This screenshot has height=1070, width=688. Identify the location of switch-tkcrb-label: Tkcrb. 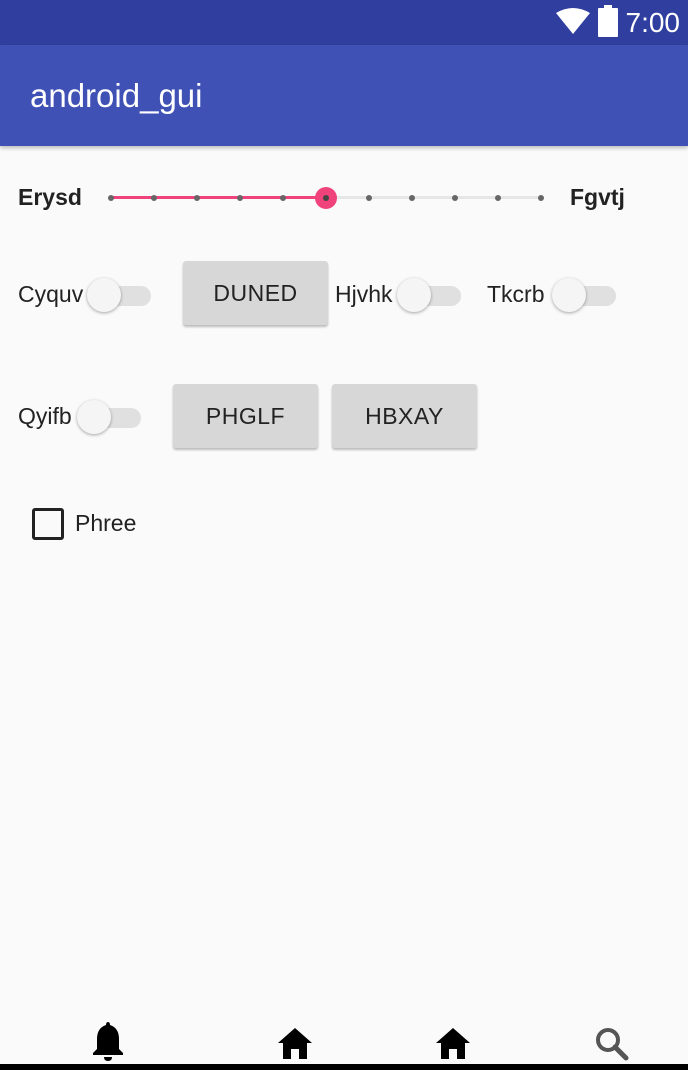
(516, 294).